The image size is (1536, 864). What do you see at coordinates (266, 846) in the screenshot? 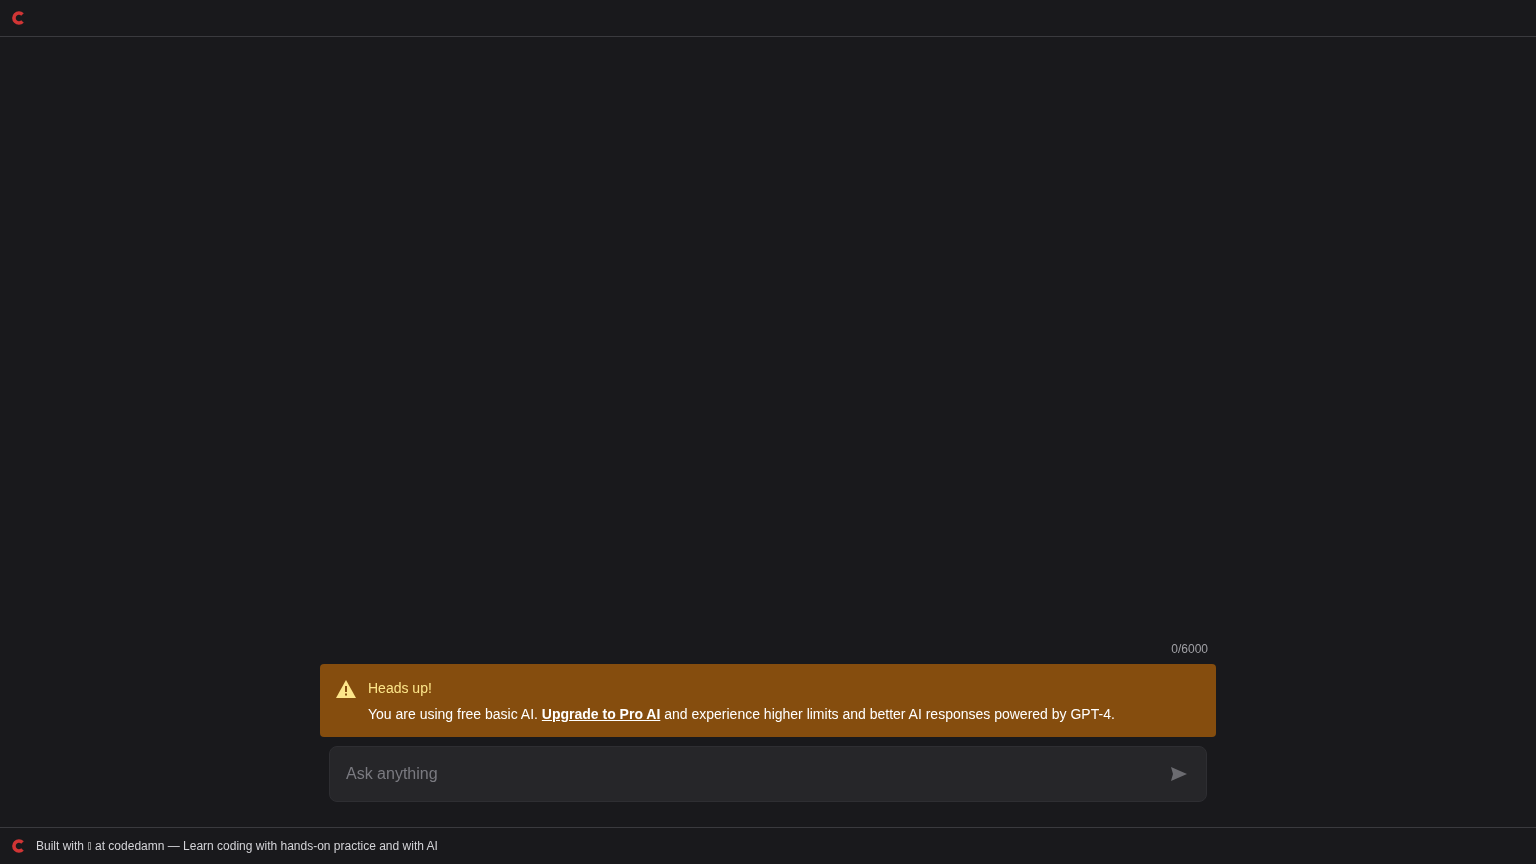
I see `footer-text: at codedamn — Learn coding with hands-on practice and with AI` at bounding box center [266, 846].